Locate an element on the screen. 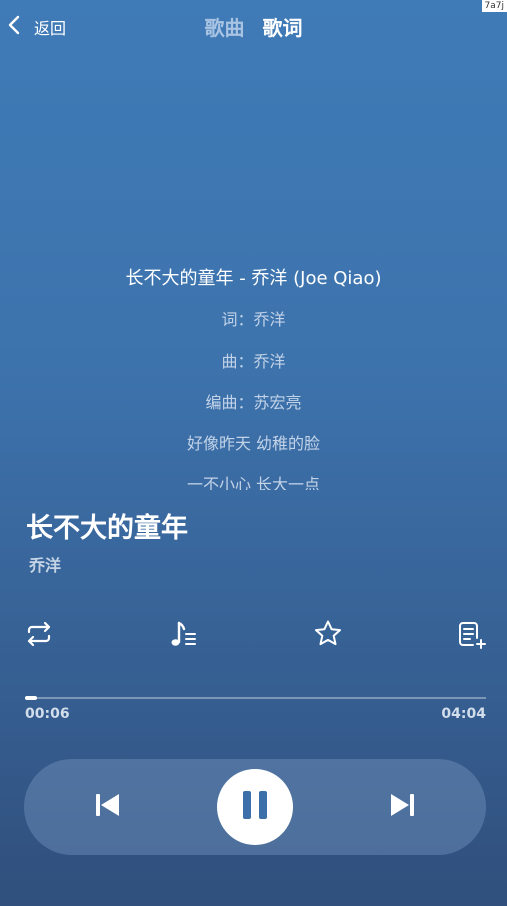  favorite-button is located at coordinates (328, 636).